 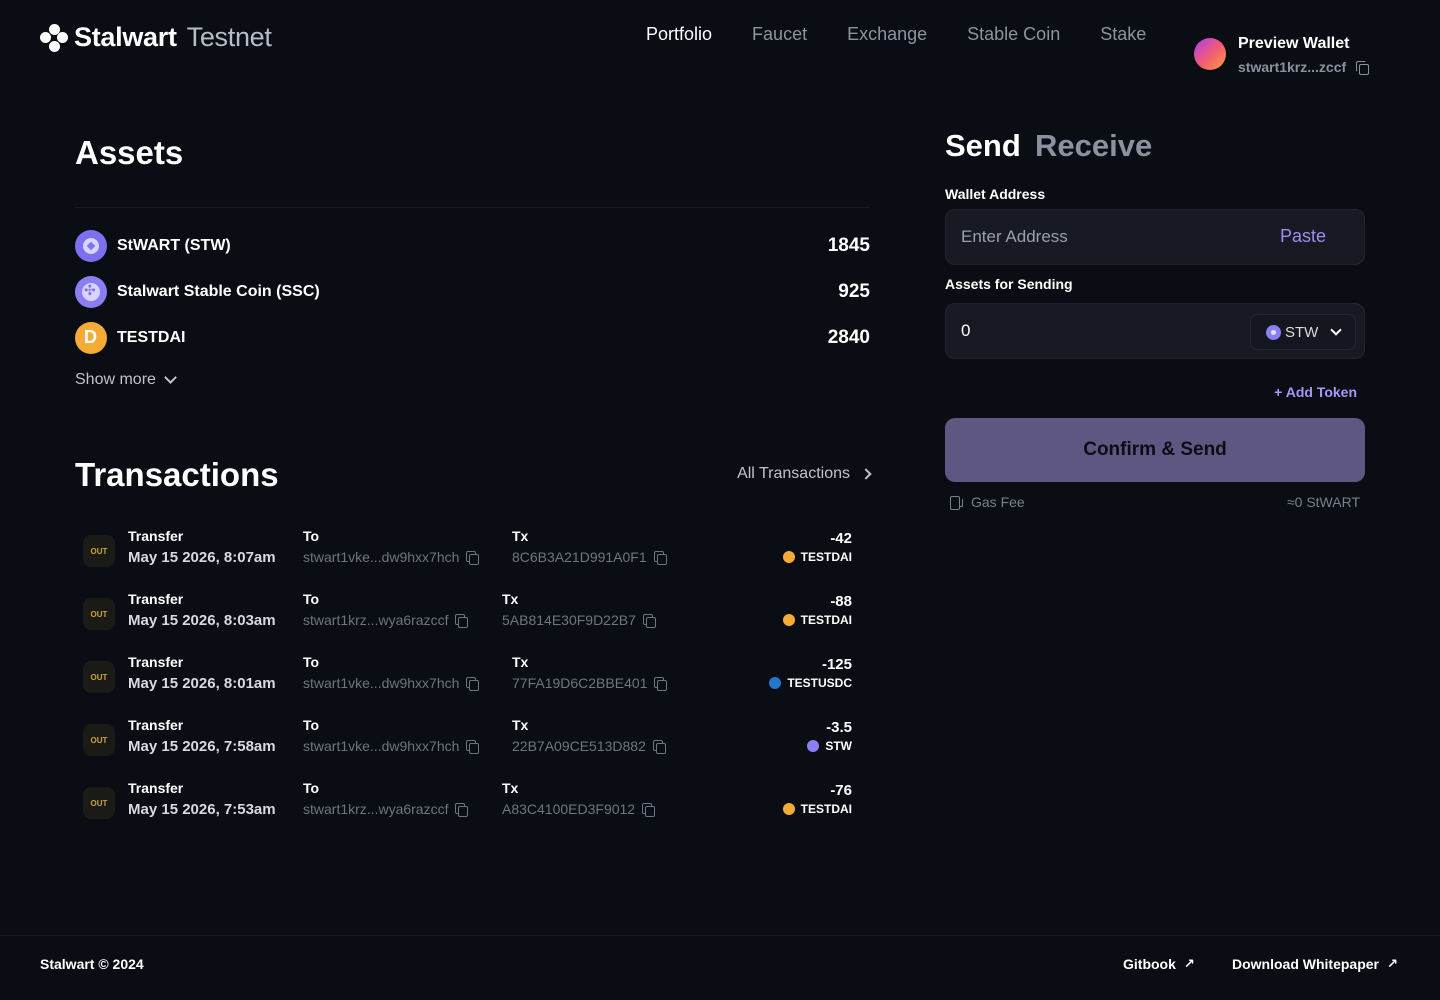 I want to click on tab-receive: Receive, so click(x=1093, y=146).